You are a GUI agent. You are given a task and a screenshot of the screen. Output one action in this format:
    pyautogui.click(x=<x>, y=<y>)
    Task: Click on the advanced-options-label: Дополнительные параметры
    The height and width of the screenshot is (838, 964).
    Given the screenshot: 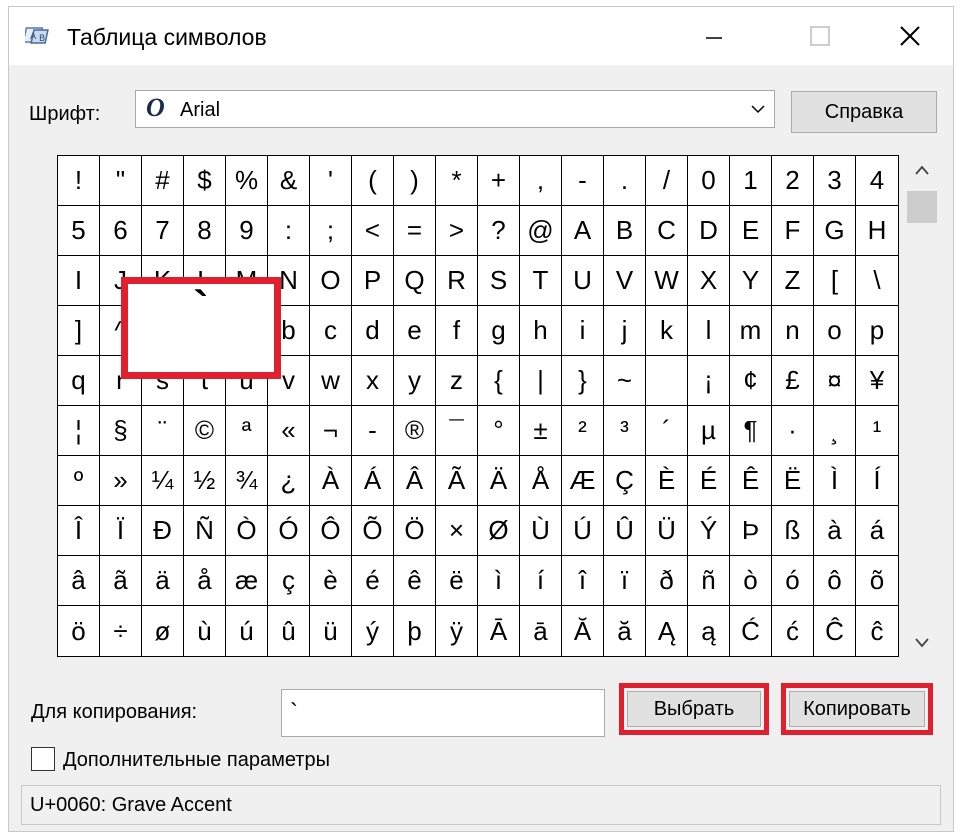 What is the action you would take?
    pyautogui.click(x=196, y=760)
    